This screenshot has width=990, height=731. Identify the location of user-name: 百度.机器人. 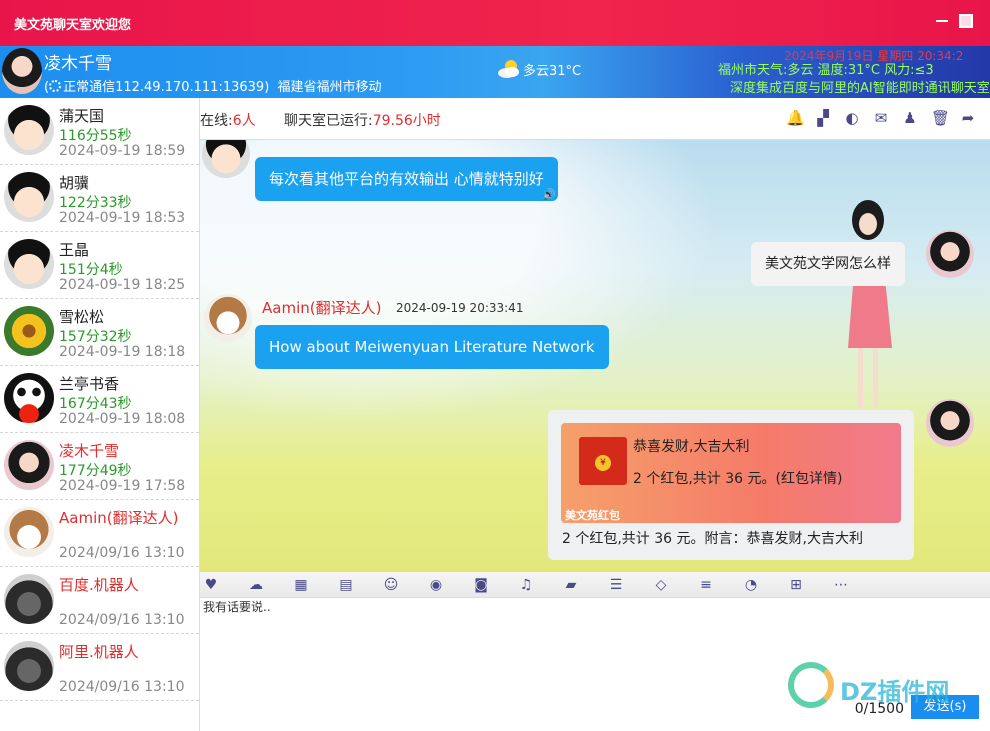
(99, 585).